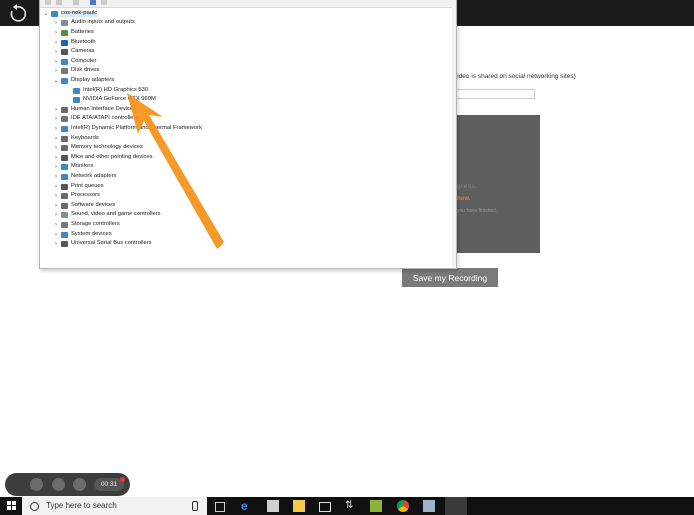  What do you see at coordinates (495, 94) in the screenshot?
I see `title-input` at bounding box center [495, 94].